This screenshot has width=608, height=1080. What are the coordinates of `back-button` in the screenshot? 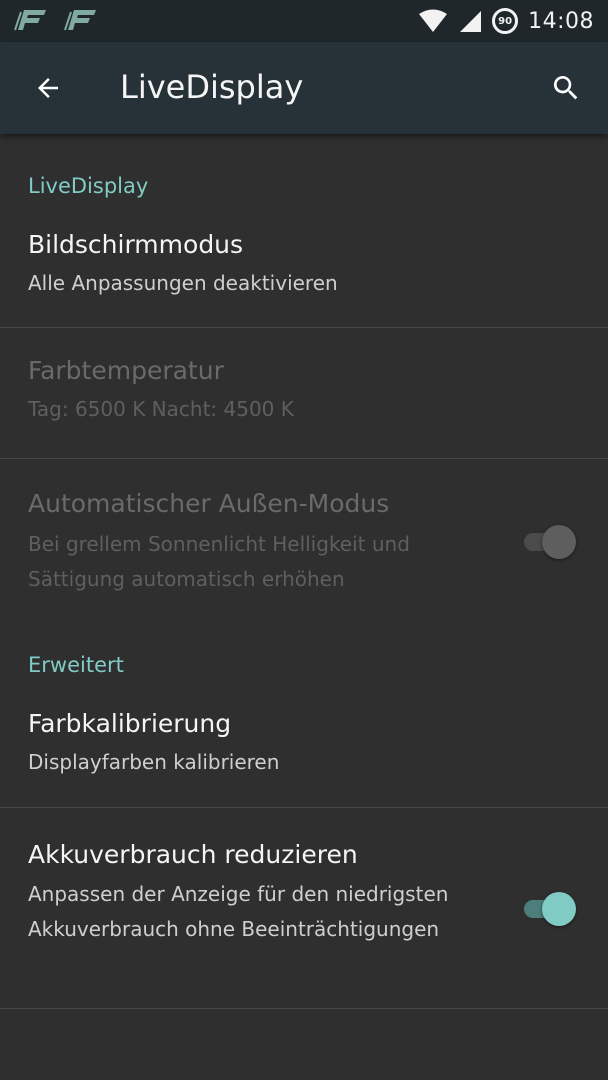 It's located at (48, 88).